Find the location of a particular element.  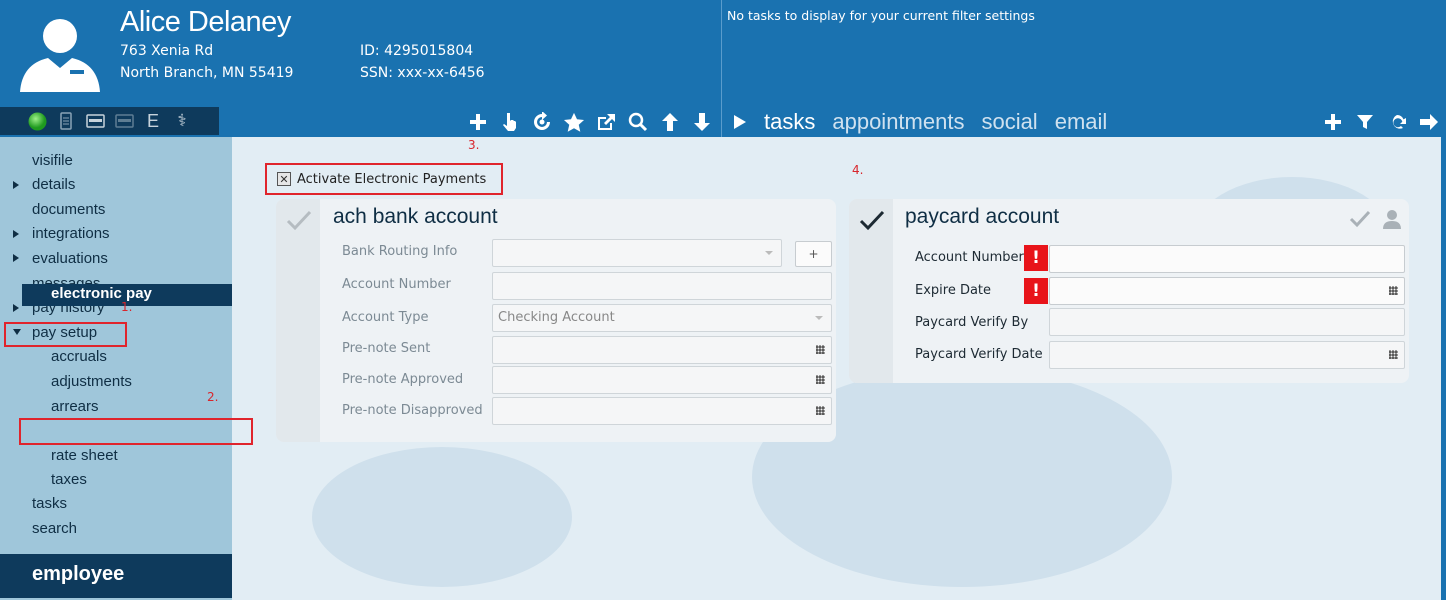

sidebar-subitem-taxes: taxes is located at coordinates (69, 479).